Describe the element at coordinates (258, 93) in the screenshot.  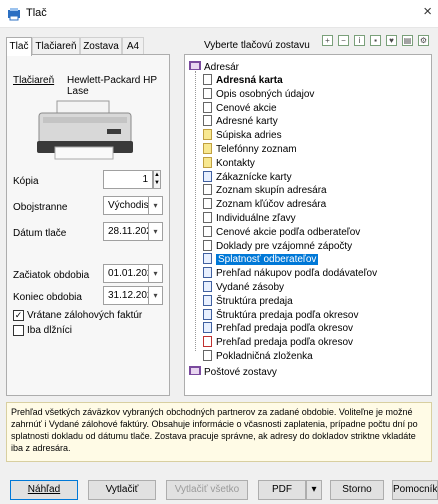
I see `tree-item: Opis osobných údajov` at that location.